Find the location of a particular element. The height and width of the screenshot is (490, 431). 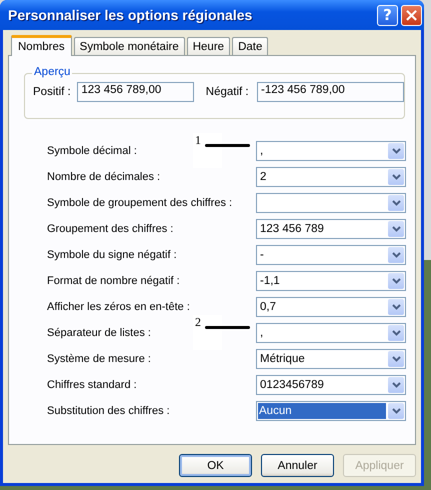

annotation-number: 1 is located at coordinates (198, 140).